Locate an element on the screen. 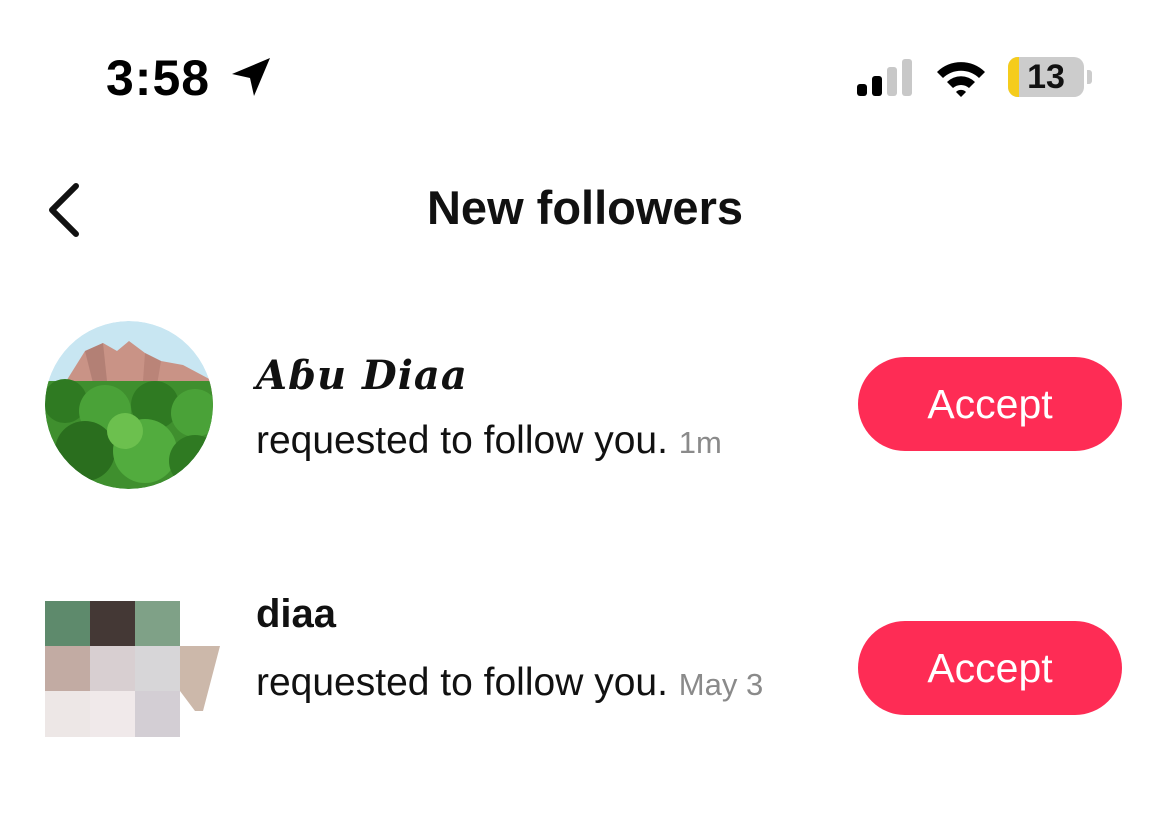  request-time: 1m is located at coordinates (700, 442).